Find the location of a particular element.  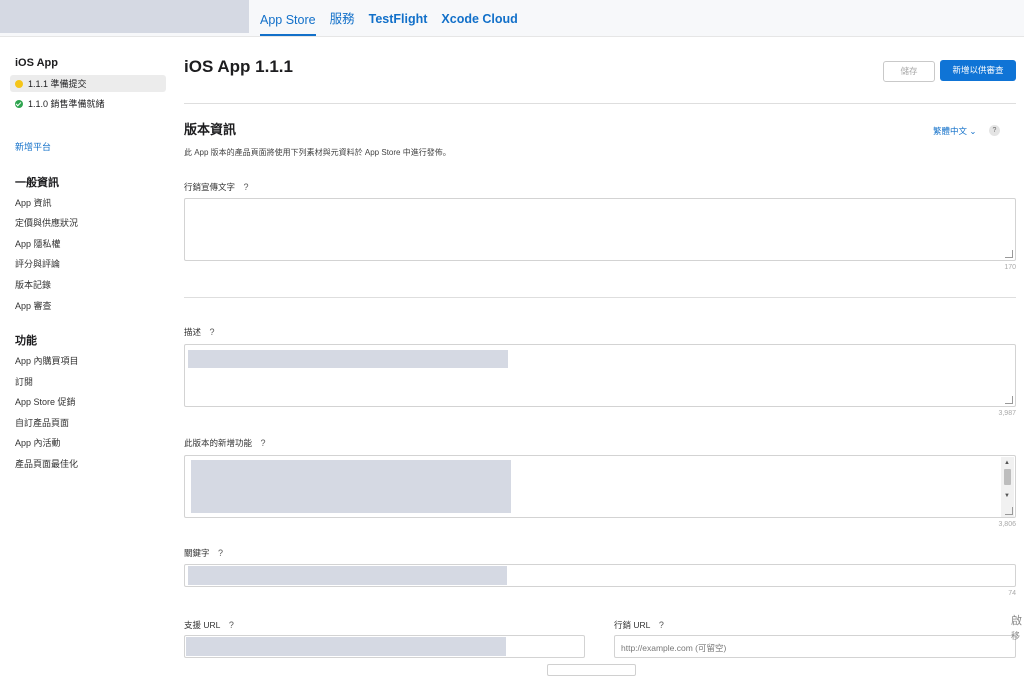

sidebar-item-ratings: 評分與評論 is located at coordinates (37, 263).